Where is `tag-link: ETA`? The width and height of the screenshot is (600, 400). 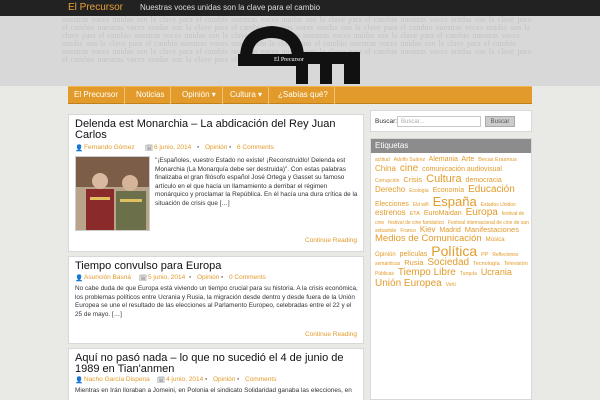
tag-link: ETA is located at coordinates (415, 214).